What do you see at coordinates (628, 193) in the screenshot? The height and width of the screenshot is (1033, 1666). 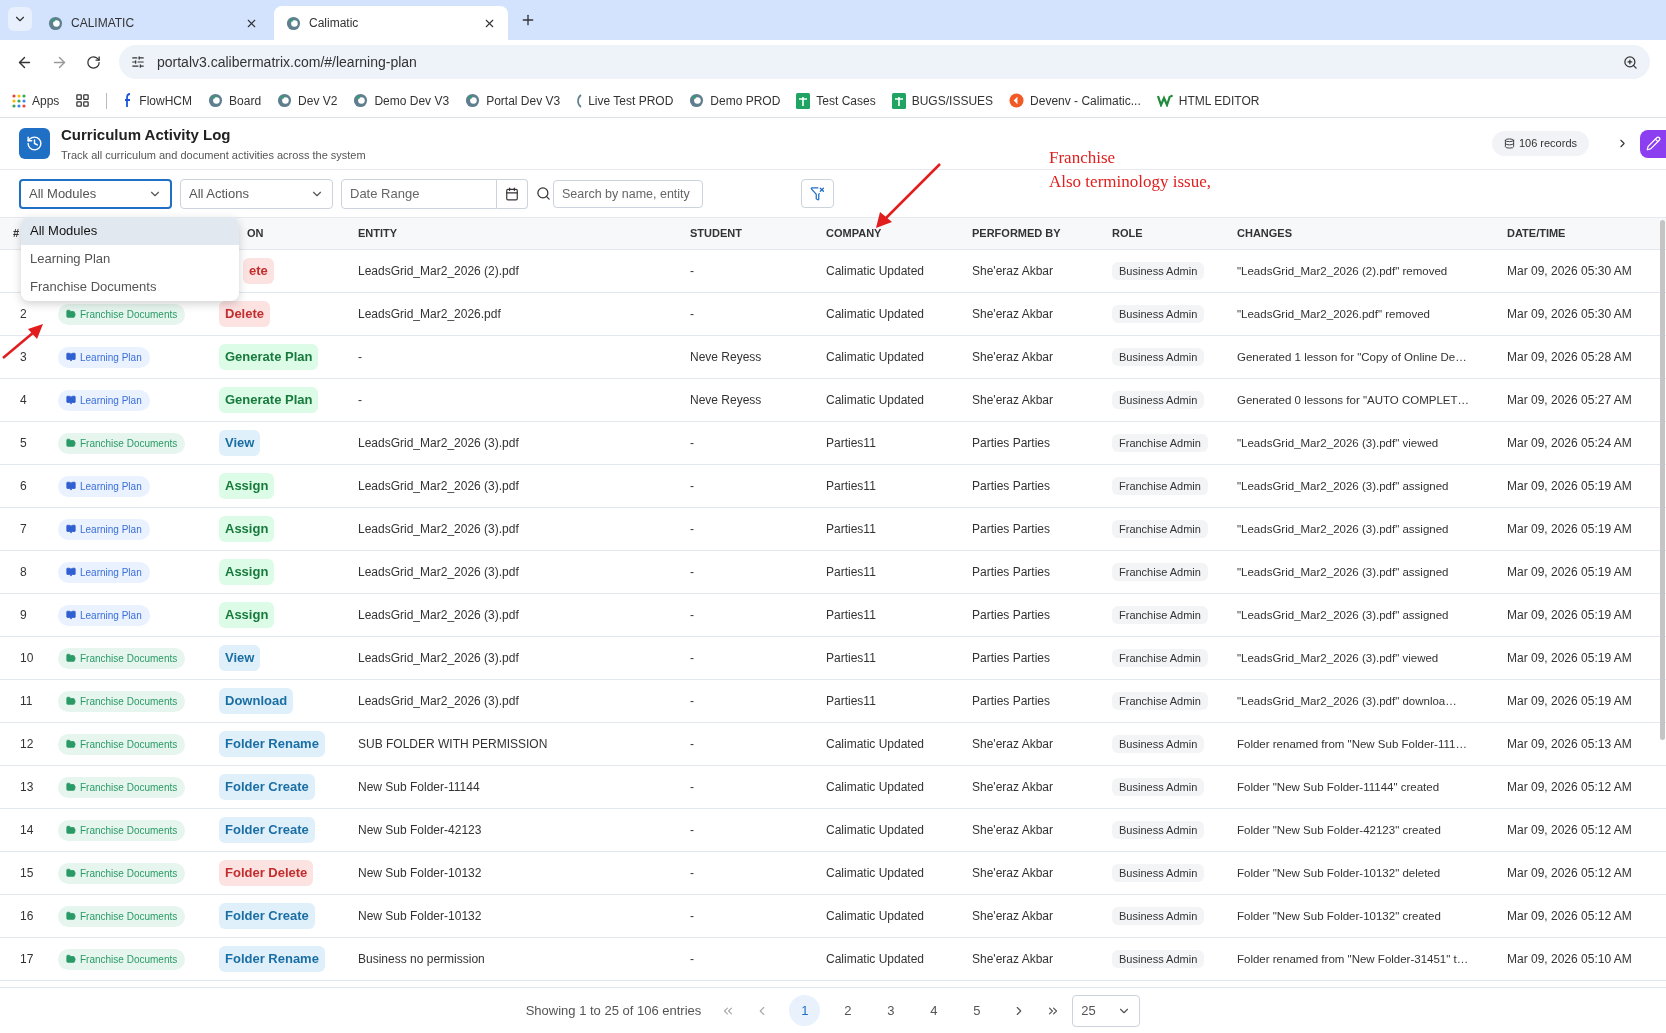 I see `search-field: Search by name, entity` at bounding box center [628, 193].